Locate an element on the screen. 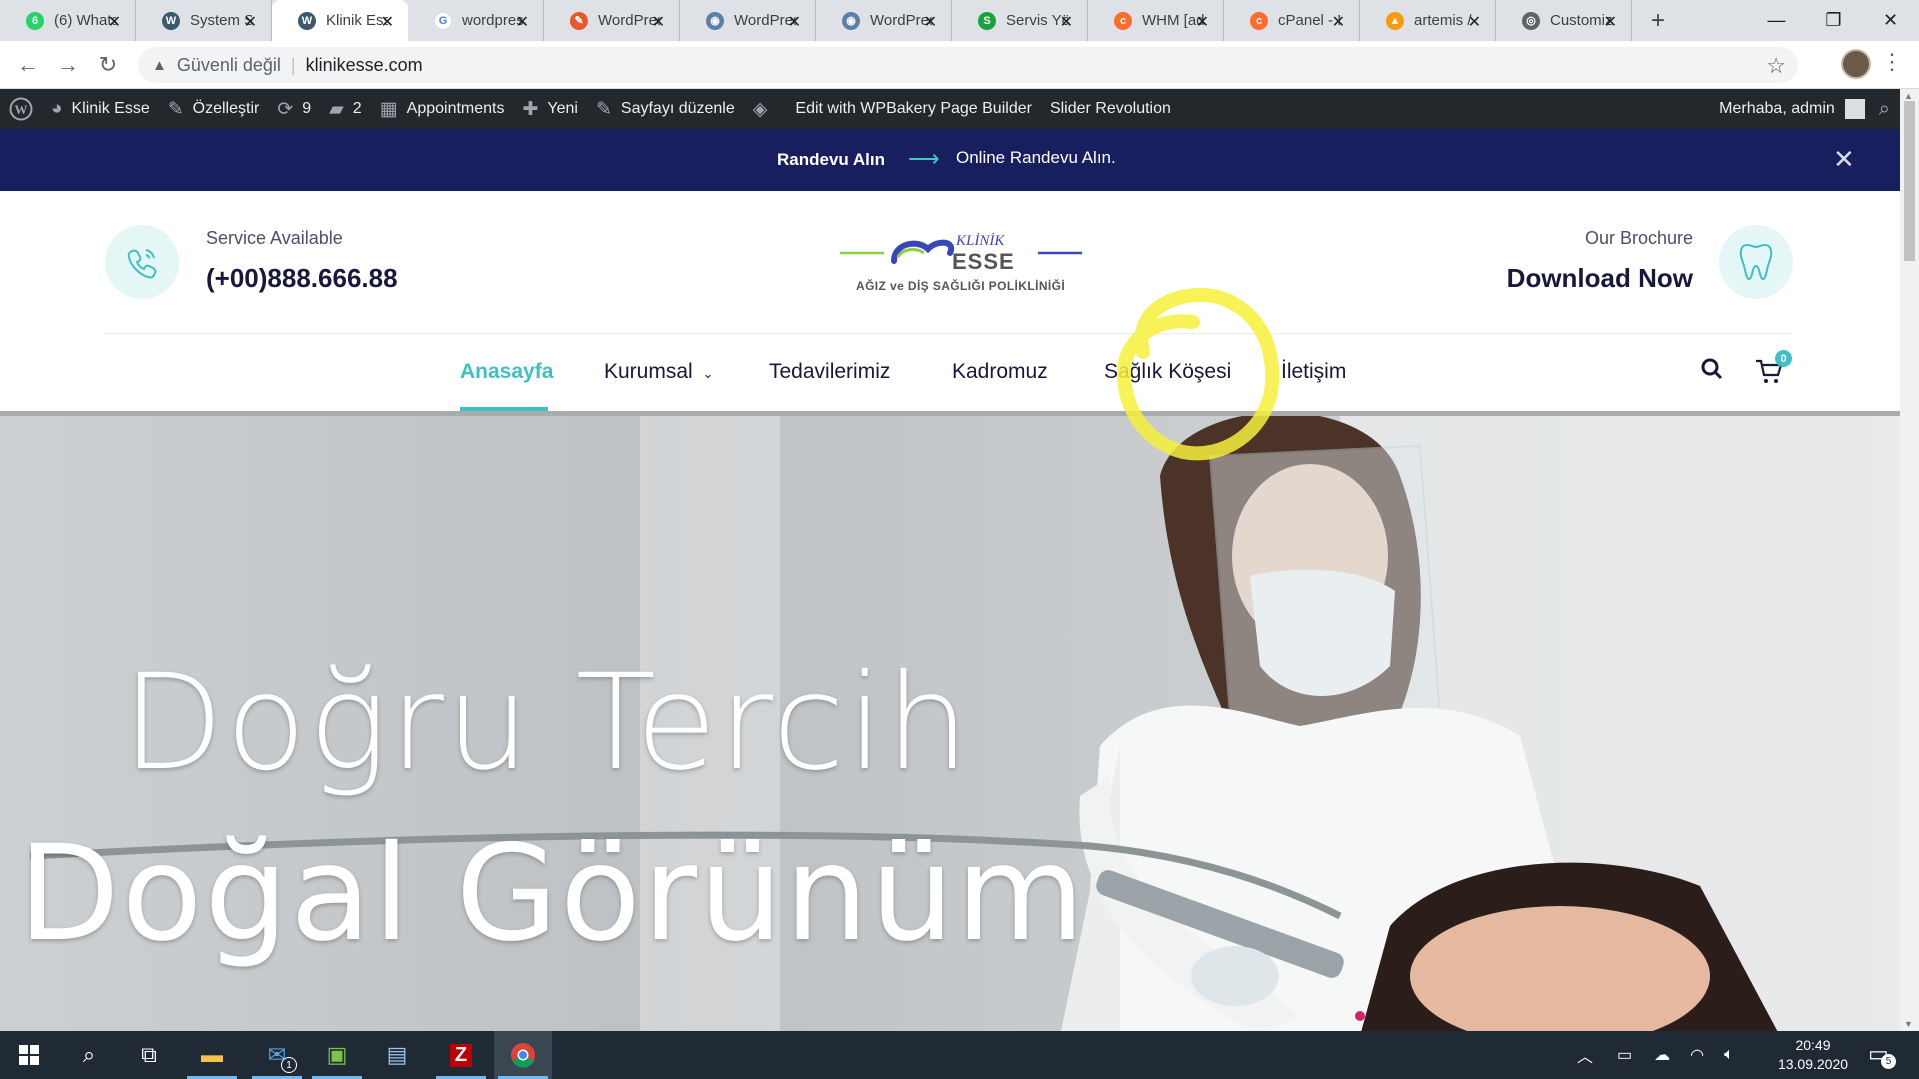 Image resolution: width=1919 pixels, height=1079 pixels. nav-iletisim: İletişim is located at coordinates (1313, 372).